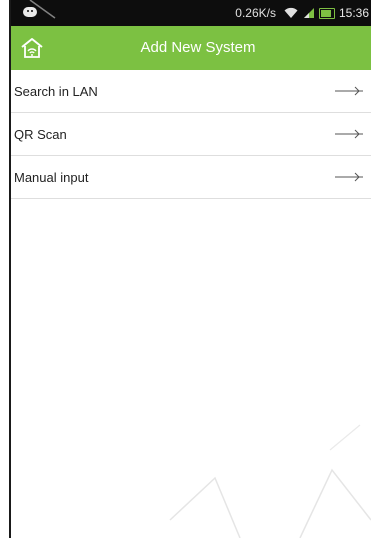 The height and width of the screenshot is (538, 371). Describe the element at coordinates (326, 13) in the screenshot. I see `battery-icon` at that location.